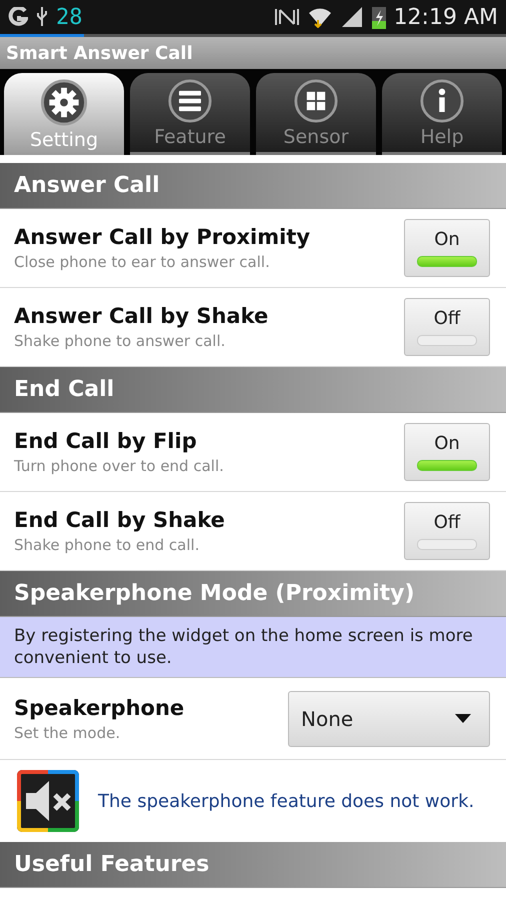  Describe the element at coordinates (68, 733) in the screenshot. I see `setting-description: Set the mode.` at that location.